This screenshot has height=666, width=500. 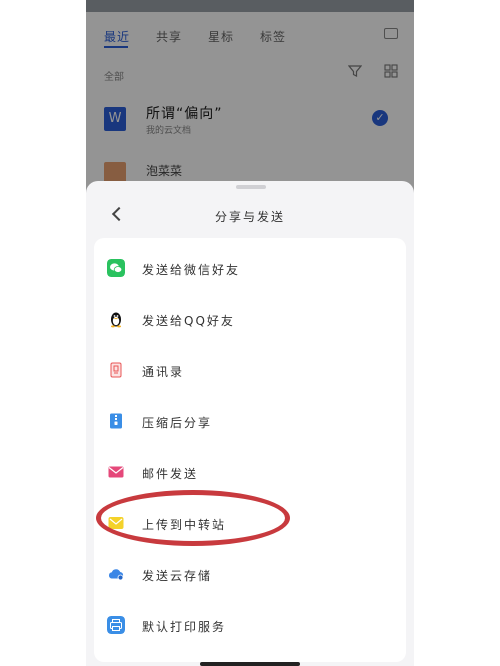 What do you see at coordinates (116, 575) in the screenshot?
I see `cloud-upload-icon` at bounding box center [116, 575].